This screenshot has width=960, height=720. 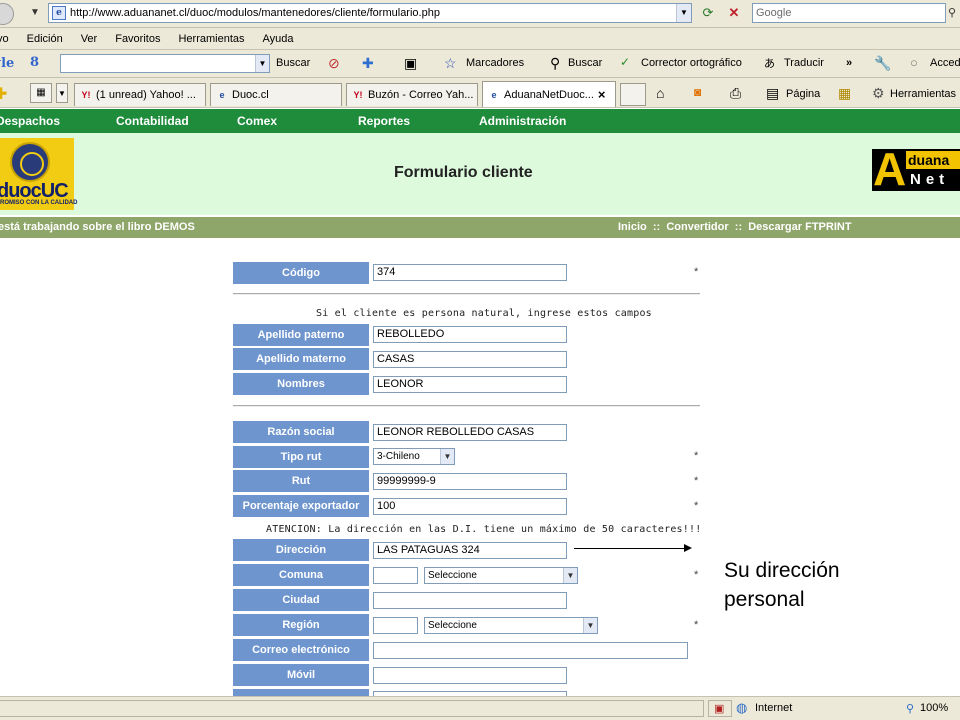 What do you see at coordinates (3, 94) in the screenshot?
I see `favorites-star-icon: ✚` at bounding box center [3, 94].